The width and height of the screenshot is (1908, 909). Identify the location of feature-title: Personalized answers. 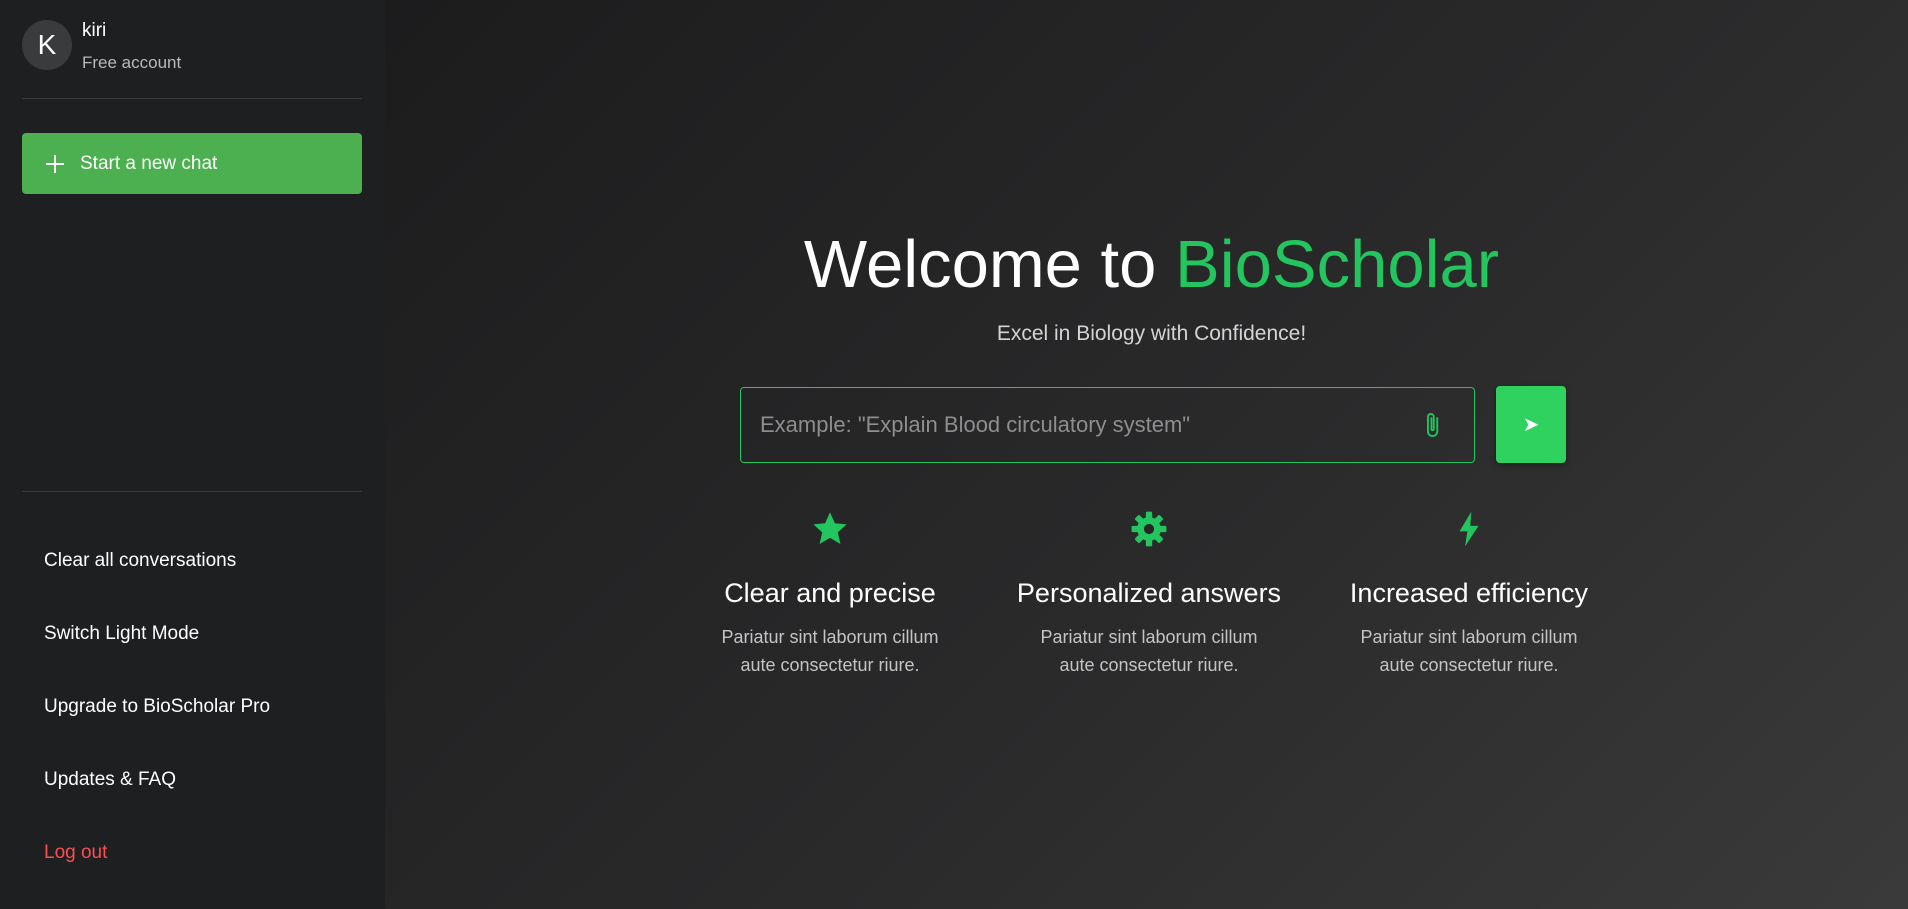
(1149, 593).